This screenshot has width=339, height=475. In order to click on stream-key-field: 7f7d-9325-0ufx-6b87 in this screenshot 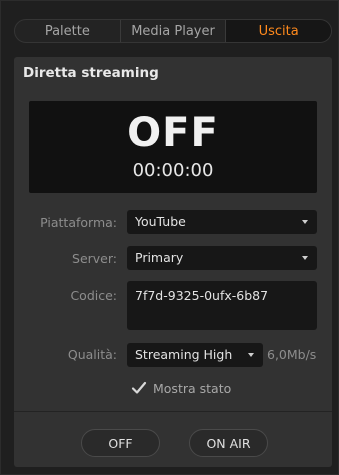, I will do `click(222, 305)`.